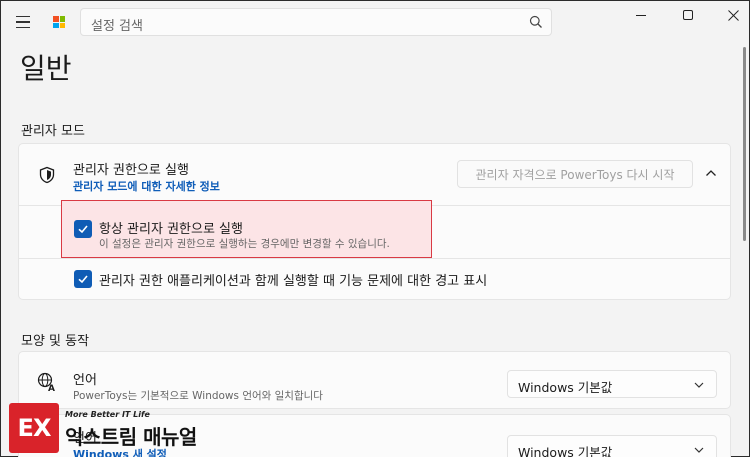 The image size is (750, 457). I want to click on page-title: 일반, so click(46, 68).